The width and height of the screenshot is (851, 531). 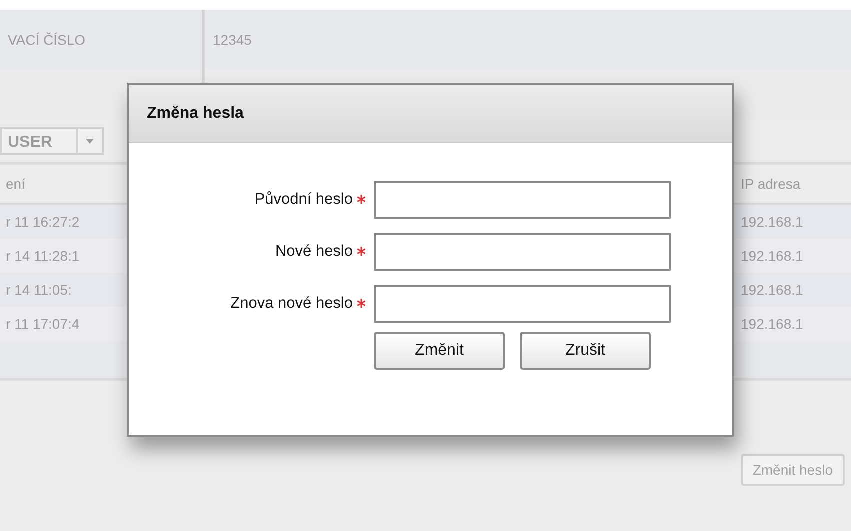 What do you see at coordinates (43, 222) in the screenshot?
I see `table-cell-text: r 11 16:27:2` at bounding box center [43, 222].